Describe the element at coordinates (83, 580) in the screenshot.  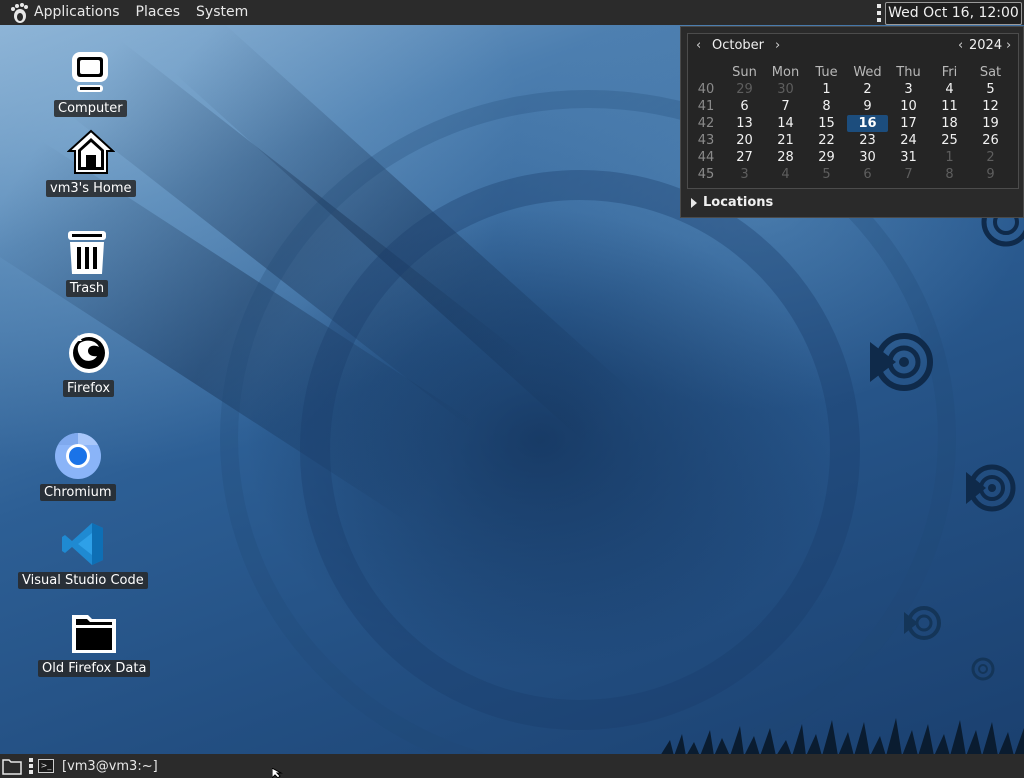
I see `desktop-icon-label: Visual Studio Code` at that location.